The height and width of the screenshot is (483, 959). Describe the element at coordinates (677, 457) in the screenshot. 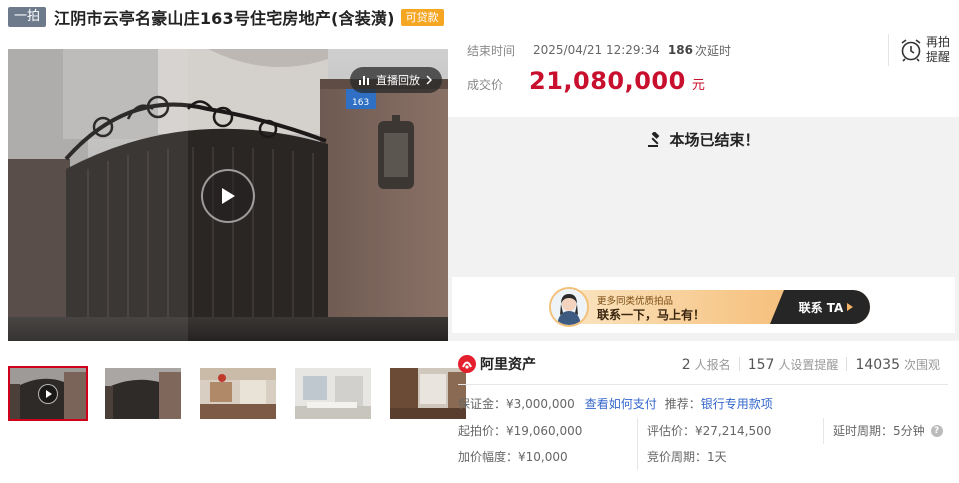

I see `bid-period-label: 竞价周期：` at that location.